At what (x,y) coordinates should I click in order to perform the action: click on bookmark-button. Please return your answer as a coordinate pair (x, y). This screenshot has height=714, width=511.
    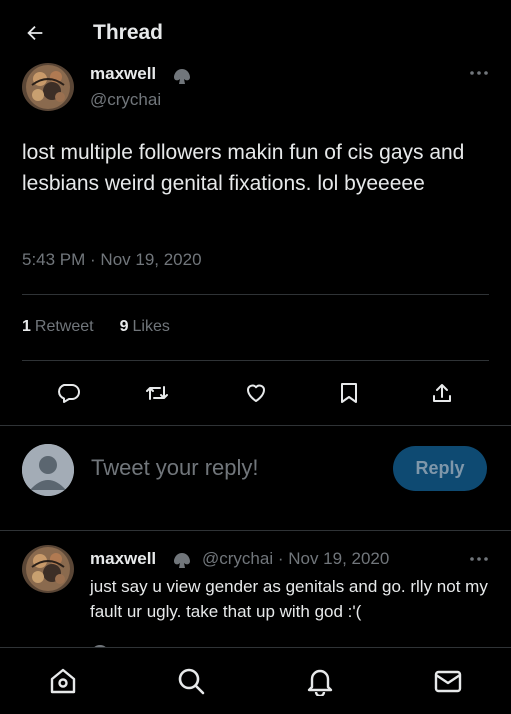
    Looking at the image, I should click on (349, 393).